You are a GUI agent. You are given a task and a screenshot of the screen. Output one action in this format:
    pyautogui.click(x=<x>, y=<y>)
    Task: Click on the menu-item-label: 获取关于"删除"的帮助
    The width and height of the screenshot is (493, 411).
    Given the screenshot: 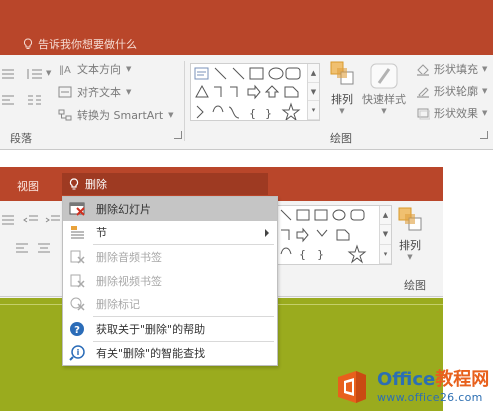 What is the action you would take?
    pyautogui.click(x=151, y=329)
    